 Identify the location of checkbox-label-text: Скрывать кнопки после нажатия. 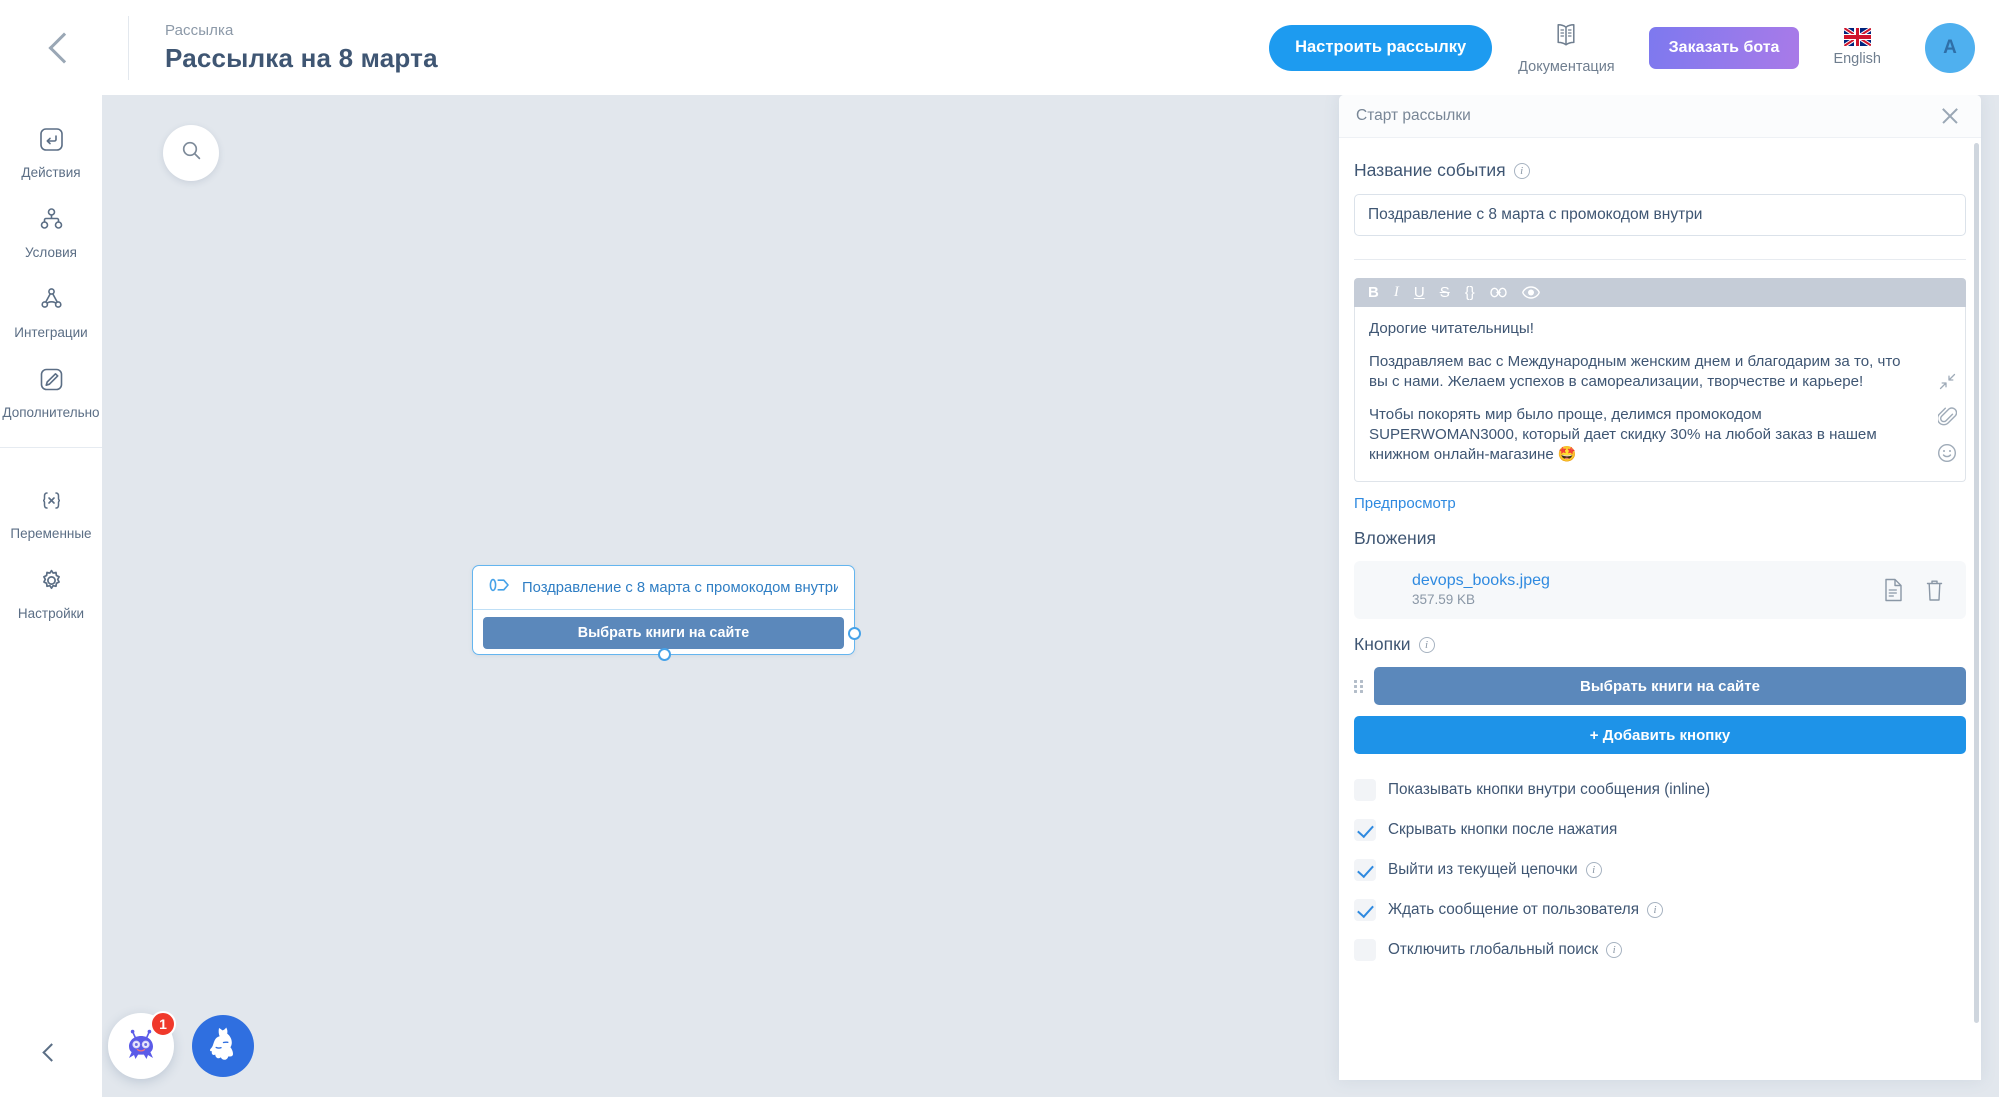
(1503, 829).